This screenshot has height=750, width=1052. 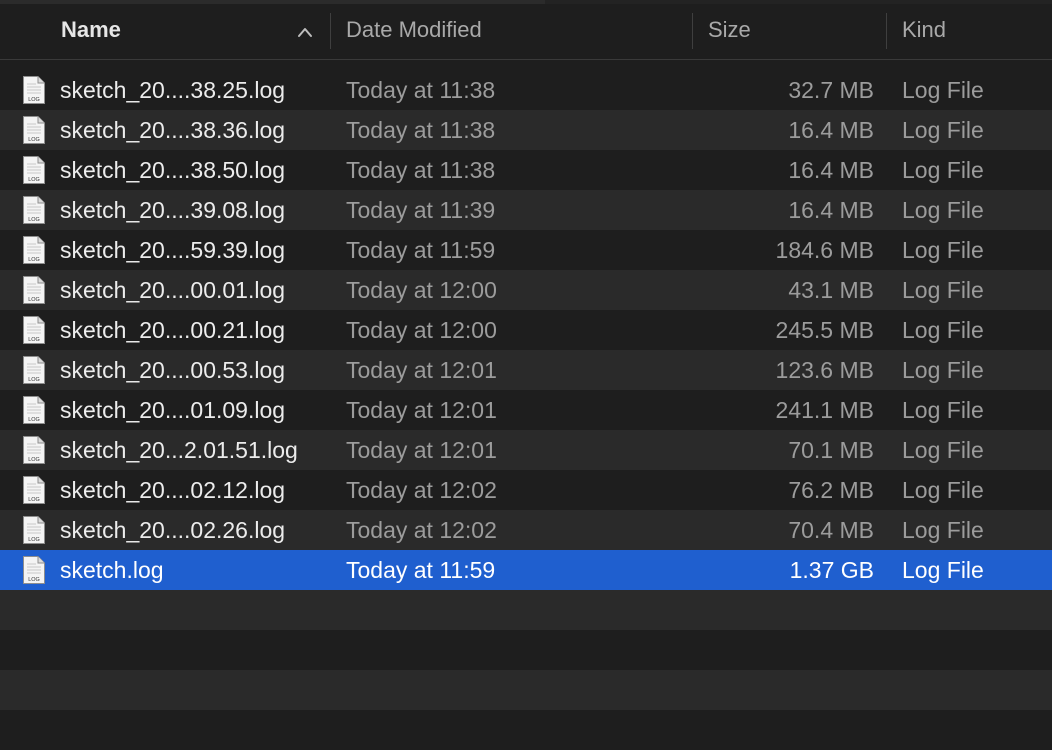 What do you see at coordinates (924, 31) in the screenshot?
I see `column-header-kind: Kind` at bounding box center [924, 31].